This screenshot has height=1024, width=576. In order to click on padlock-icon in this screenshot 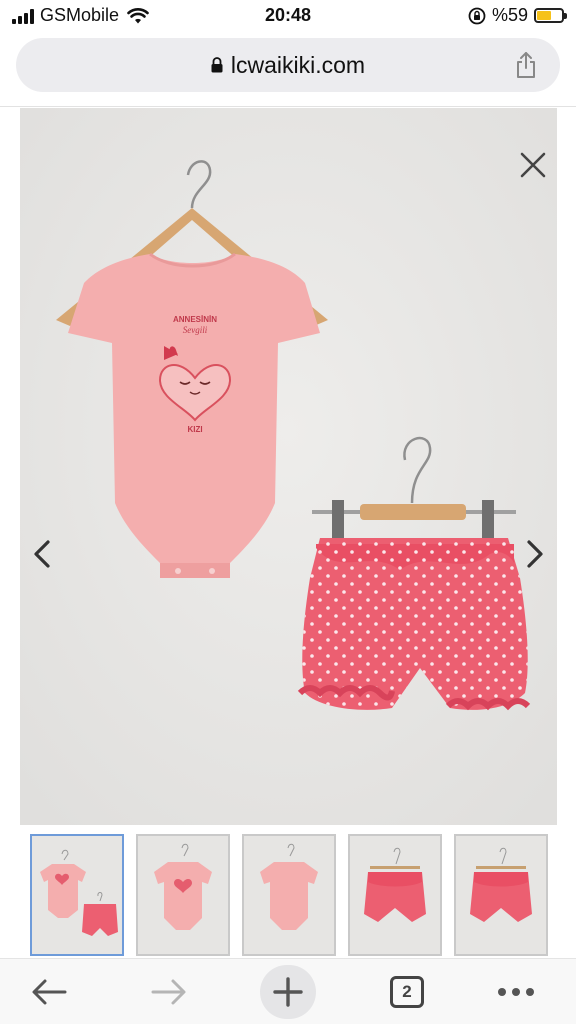, I will do `click(217, 65)`.